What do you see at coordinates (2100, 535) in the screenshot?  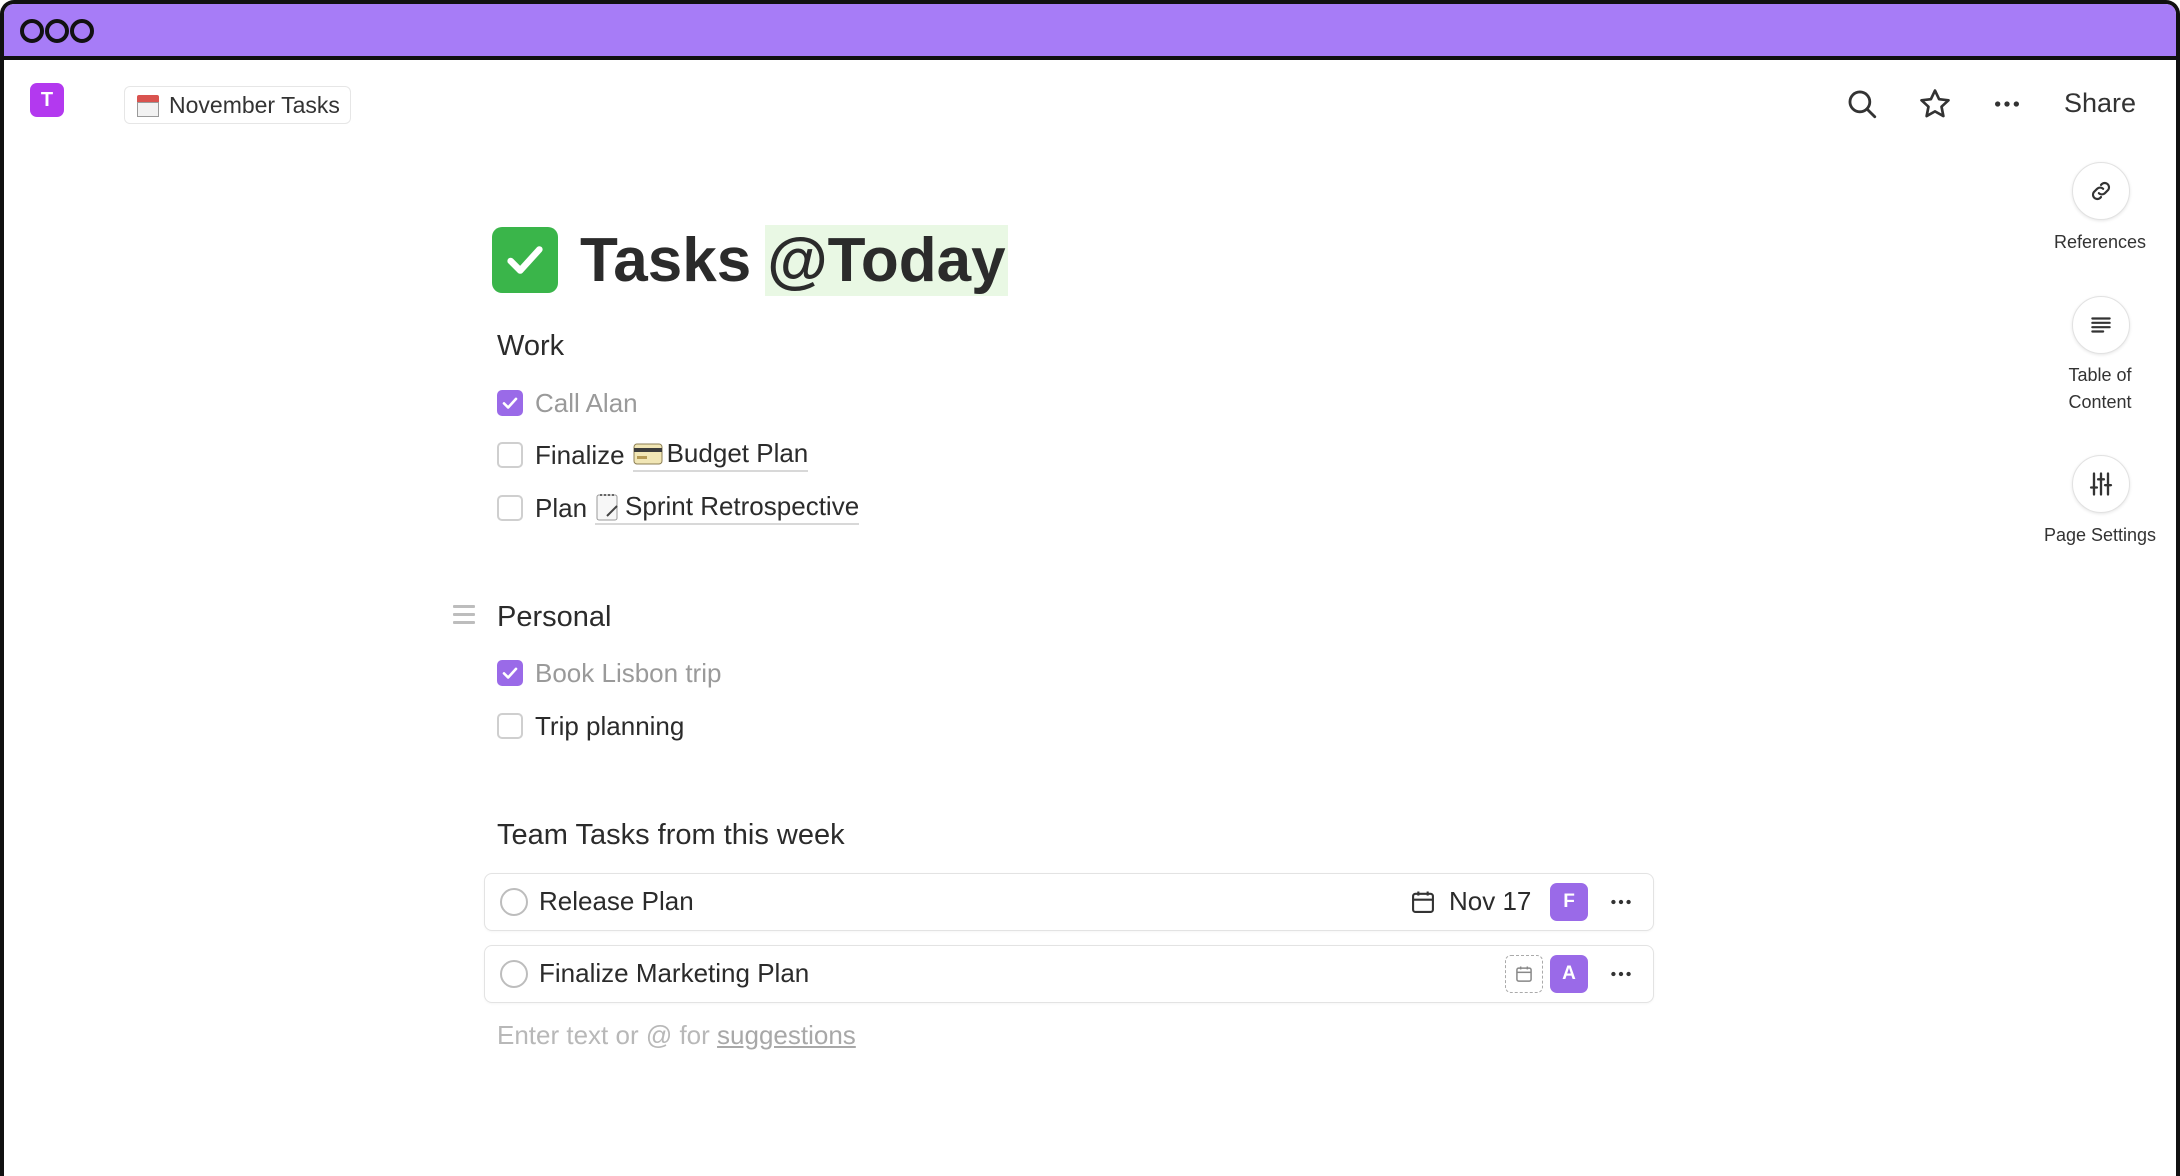 I see `page-settings-label: Page Settings` at bounding box center [2100, 535].